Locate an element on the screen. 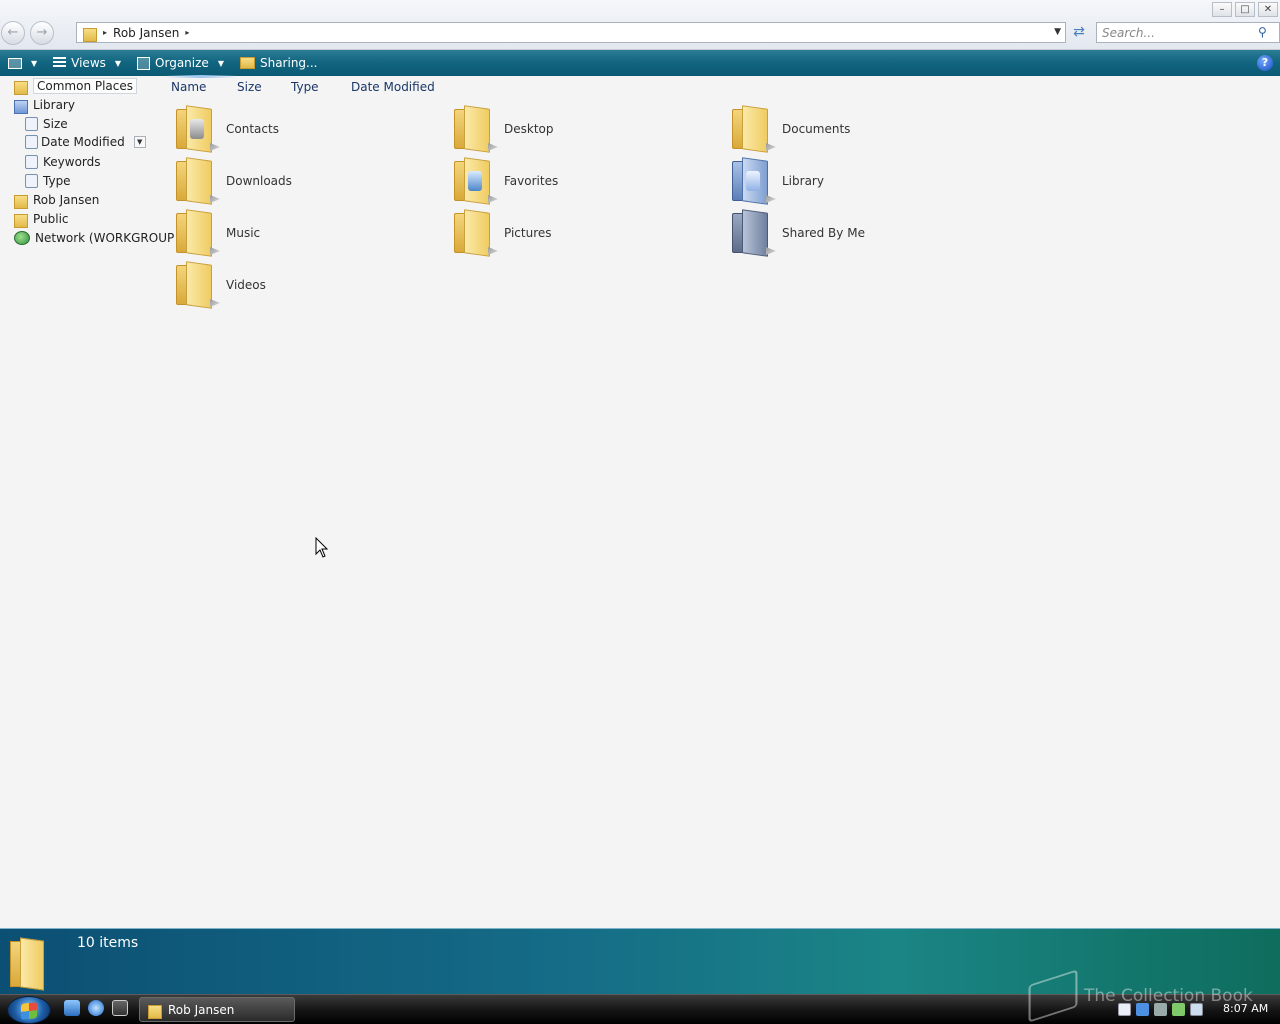 The image size is (1280, 1024). views-label: Views is located at coordinates (88, 63).